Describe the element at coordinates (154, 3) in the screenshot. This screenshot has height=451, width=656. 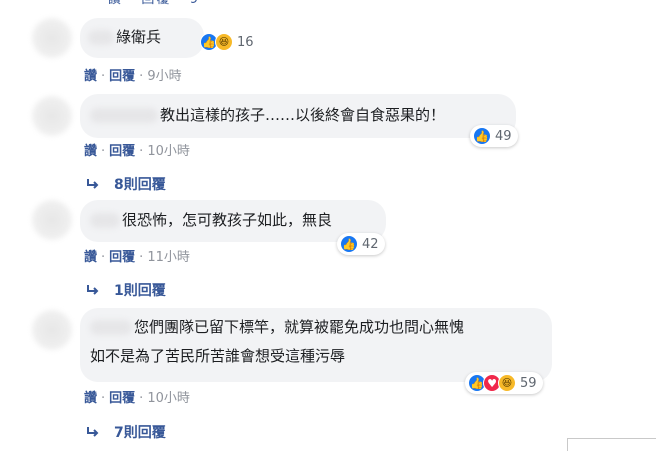
I see `cut-off-text: 讚 · 回覆 · 9` at that location.